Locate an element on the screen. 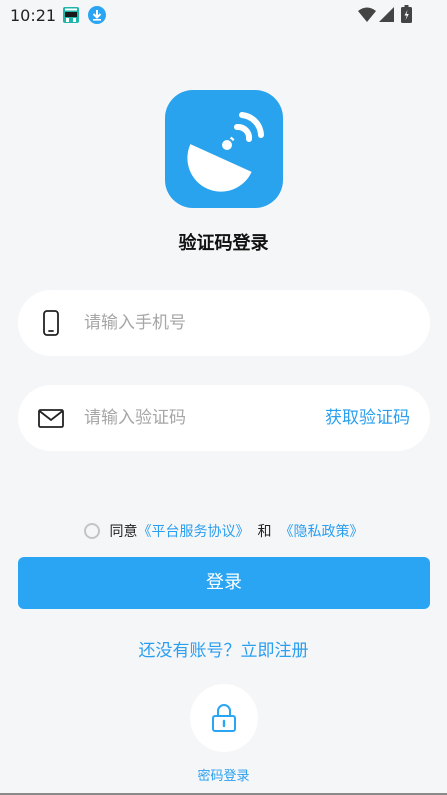 The image size is (447, 795). satellite-dish-icon is located at coordinates (225, 152).